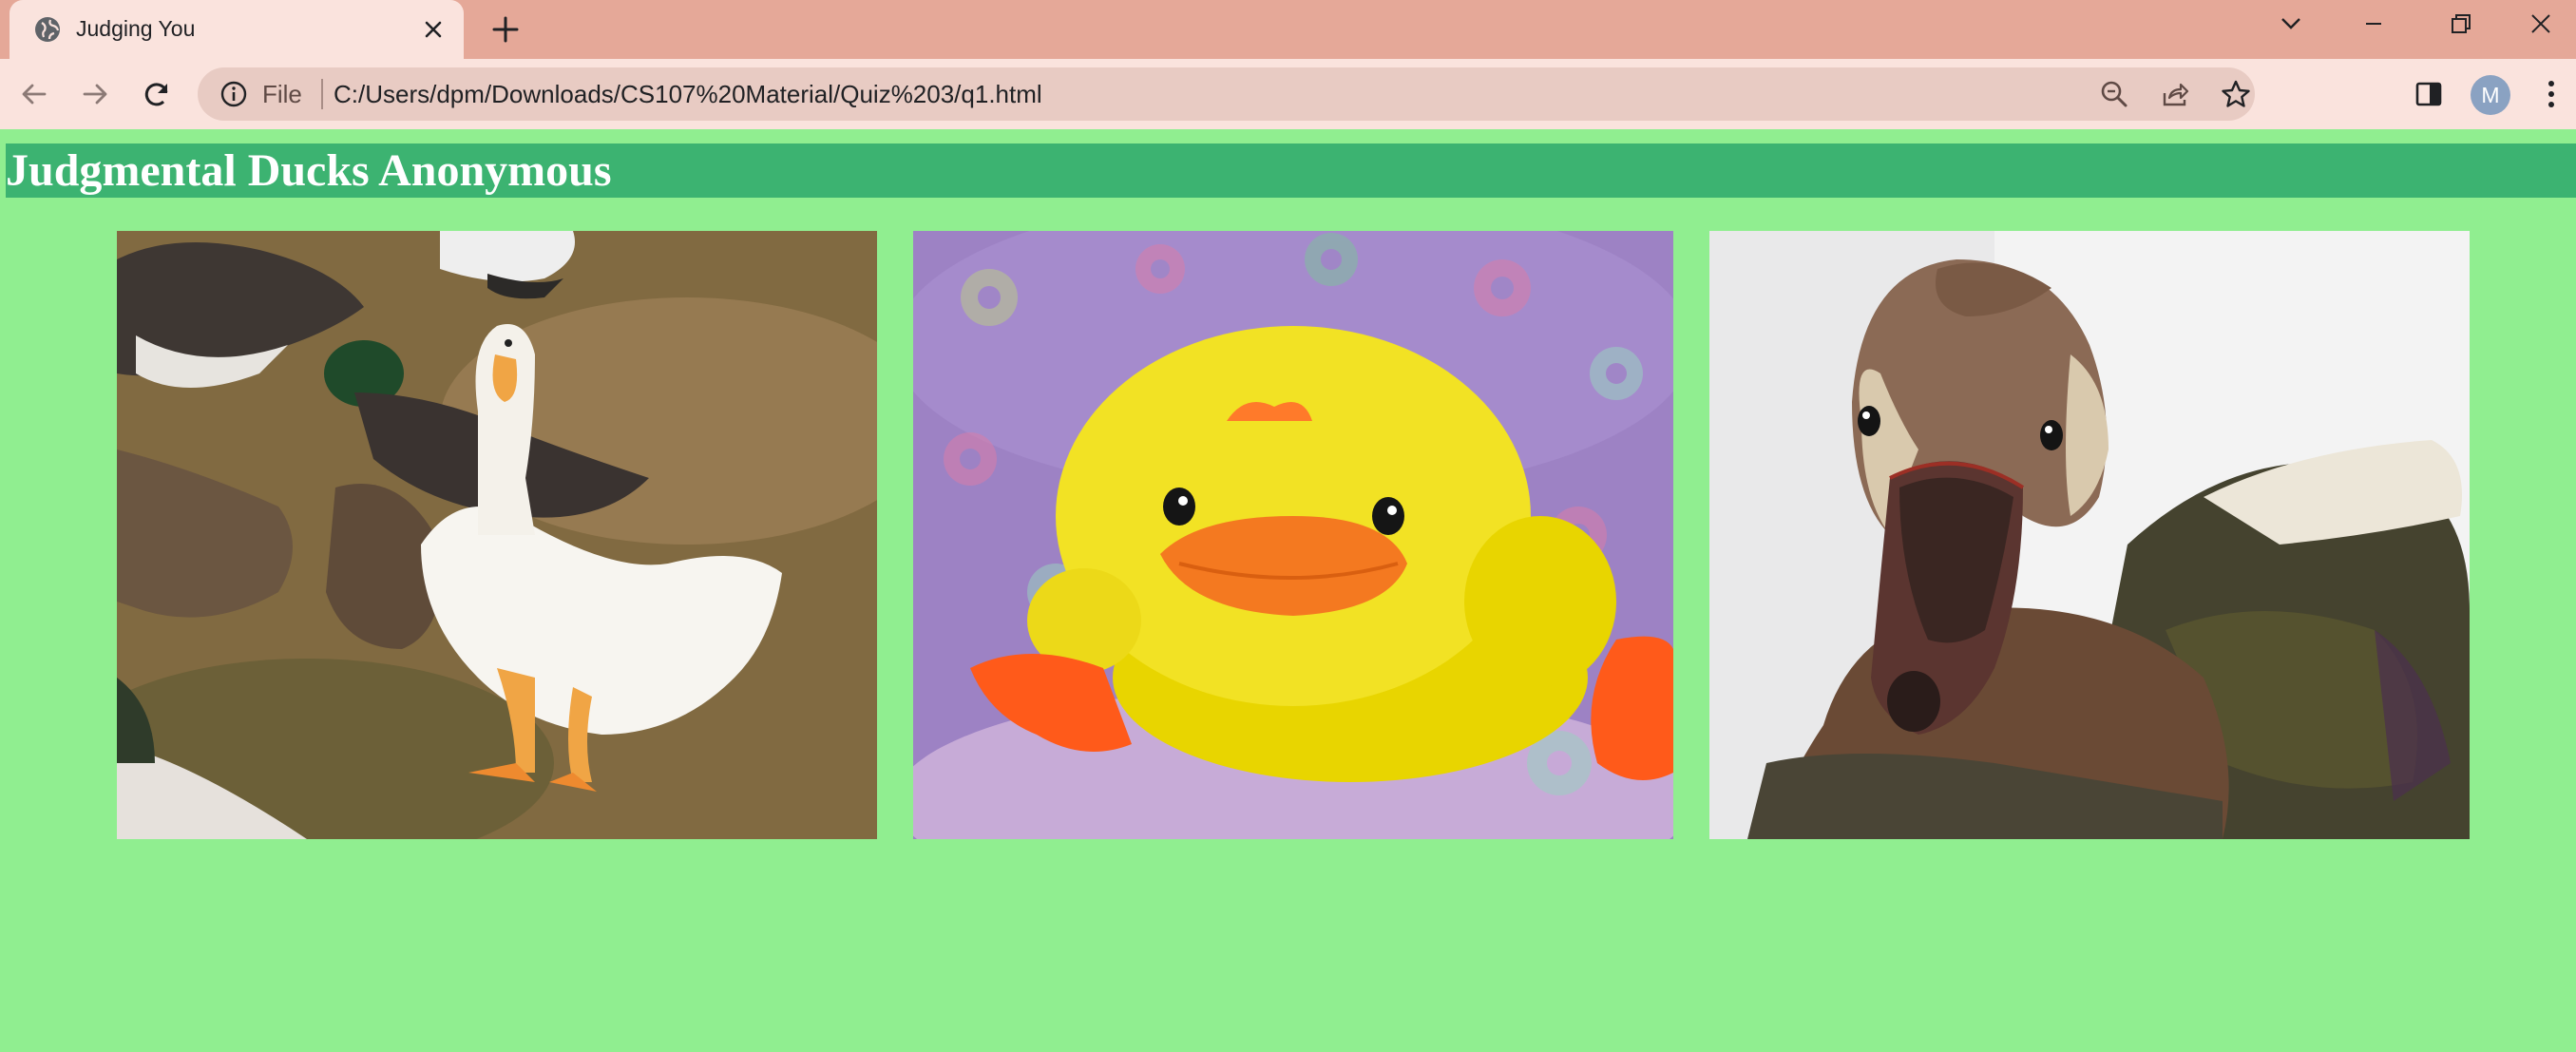 This screenshot has height=1052, width=2576. I want to click on reload-icon, so click(157, 94).